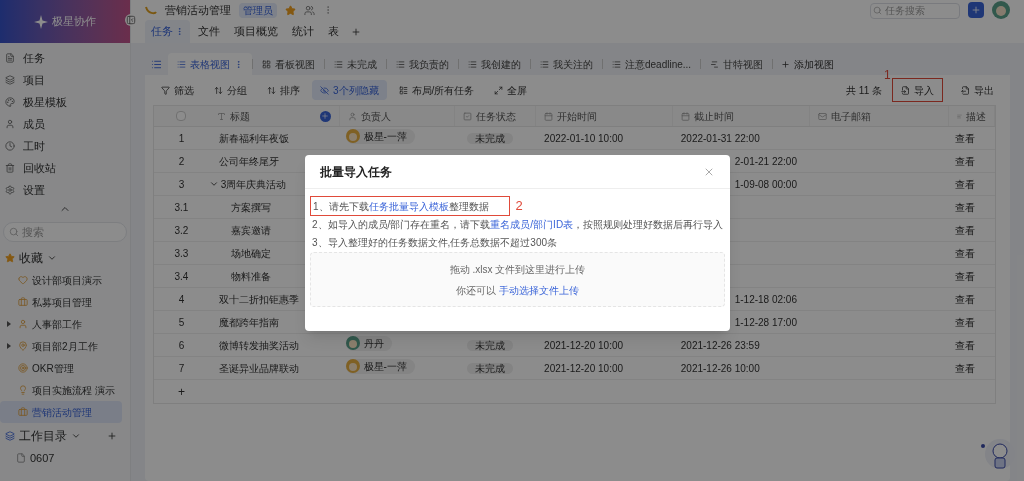 Image resolution: width=1024 pixels, height=481 pixels. I want to click on add-view-button: 添加视图, so click(808, 64).